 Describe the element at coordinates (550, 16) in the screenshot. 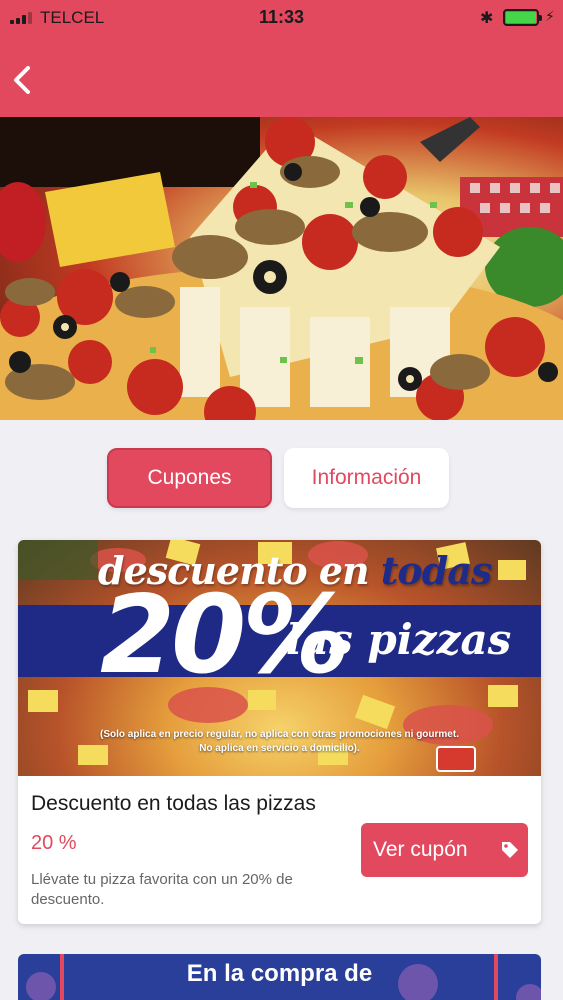

I see `charging-icon: ⚡` at that location.